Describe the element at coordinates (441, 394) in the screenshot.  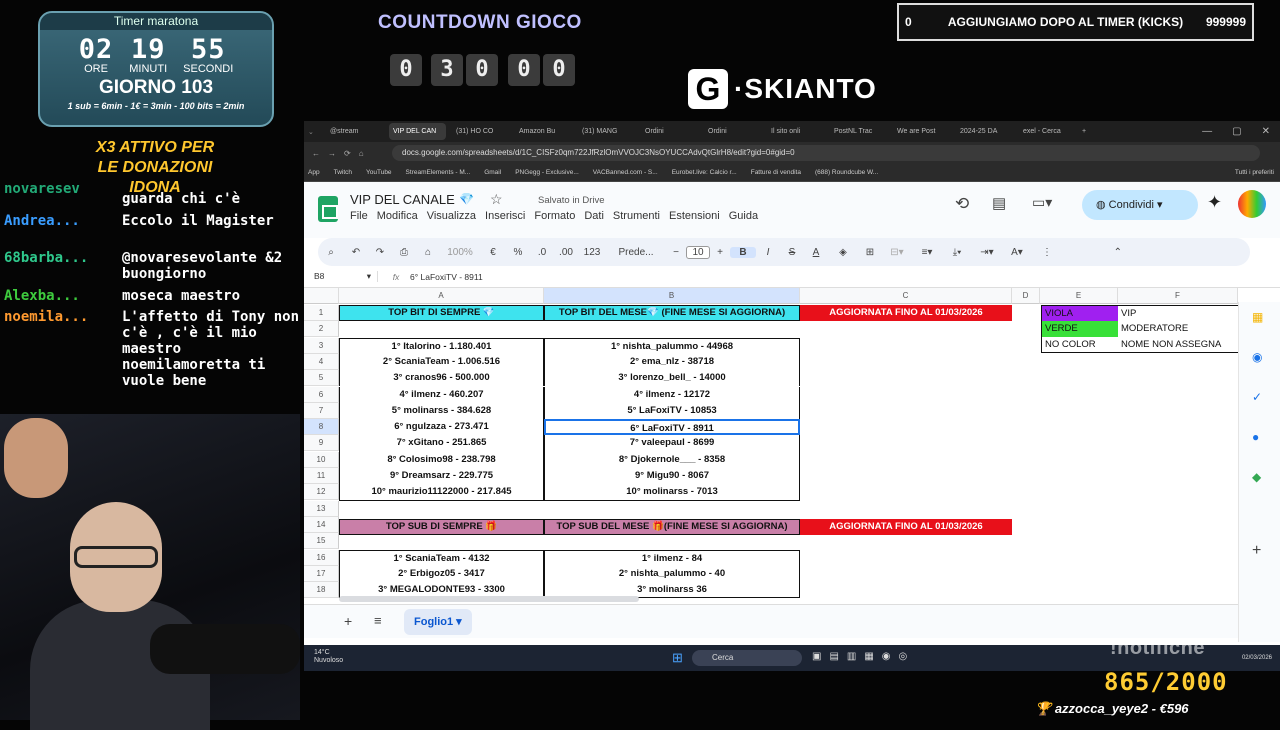
I see `list-cell: 4° ilmenz - 460.207` at that location.